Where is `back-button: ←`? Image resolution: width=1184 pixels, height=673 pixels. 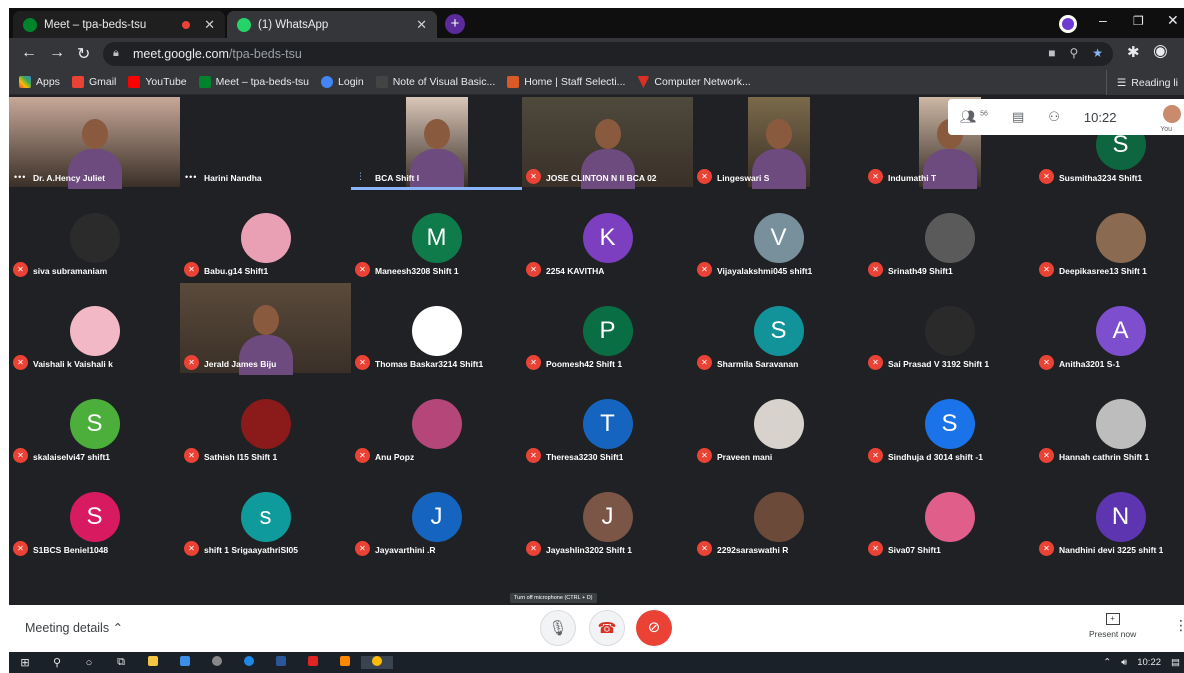 back-button: ← is located at coordinates (29, 53).